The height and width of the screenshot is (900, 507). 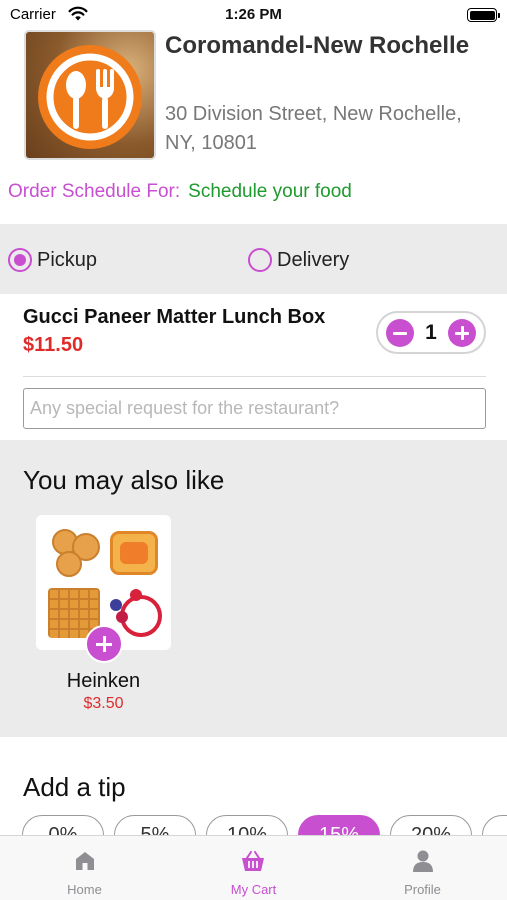 I want to click on delivery-radio: Delivery, so click(x=298, y=260).